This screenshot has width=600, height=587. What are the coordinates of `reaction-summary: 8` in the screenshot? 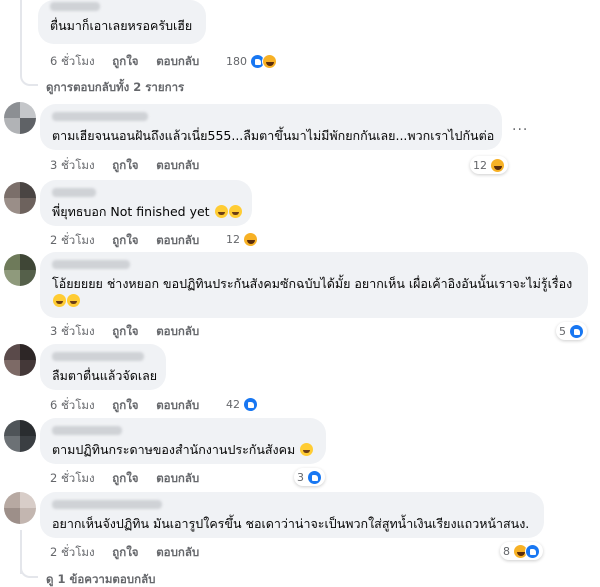 It's located at (521, 551).